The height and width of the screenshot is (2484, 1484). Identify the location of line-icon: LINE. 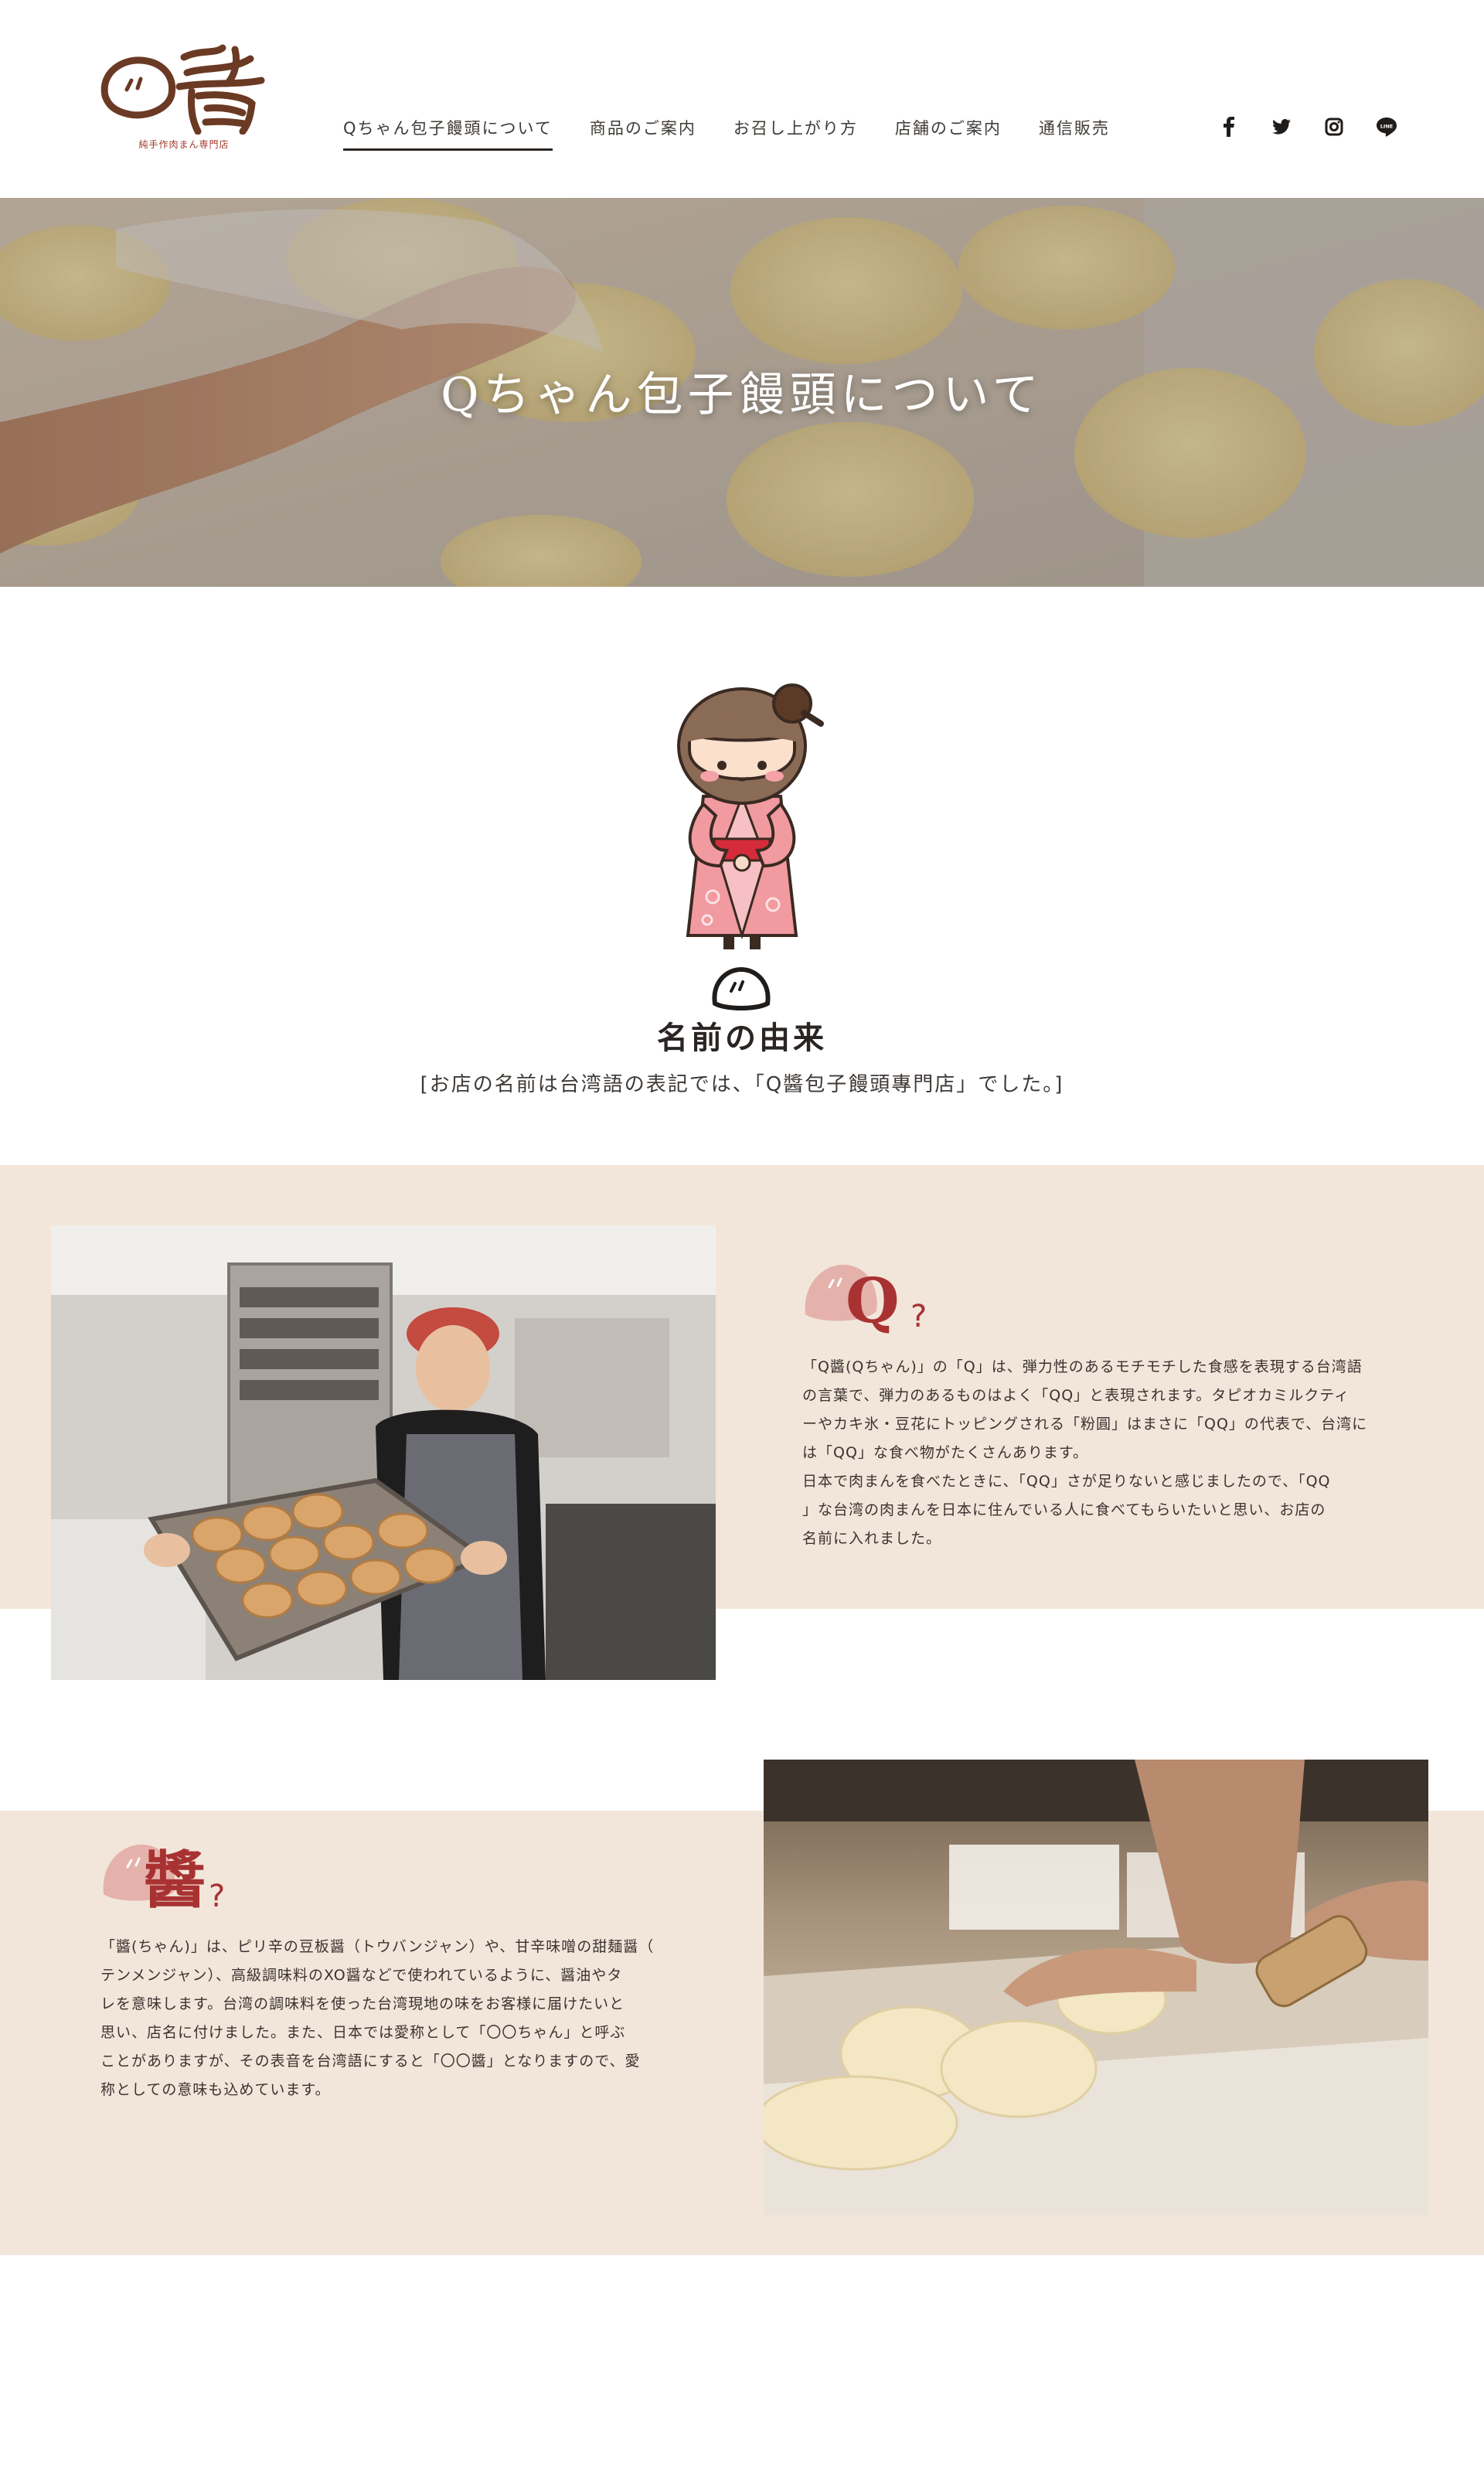
(1386, 126).